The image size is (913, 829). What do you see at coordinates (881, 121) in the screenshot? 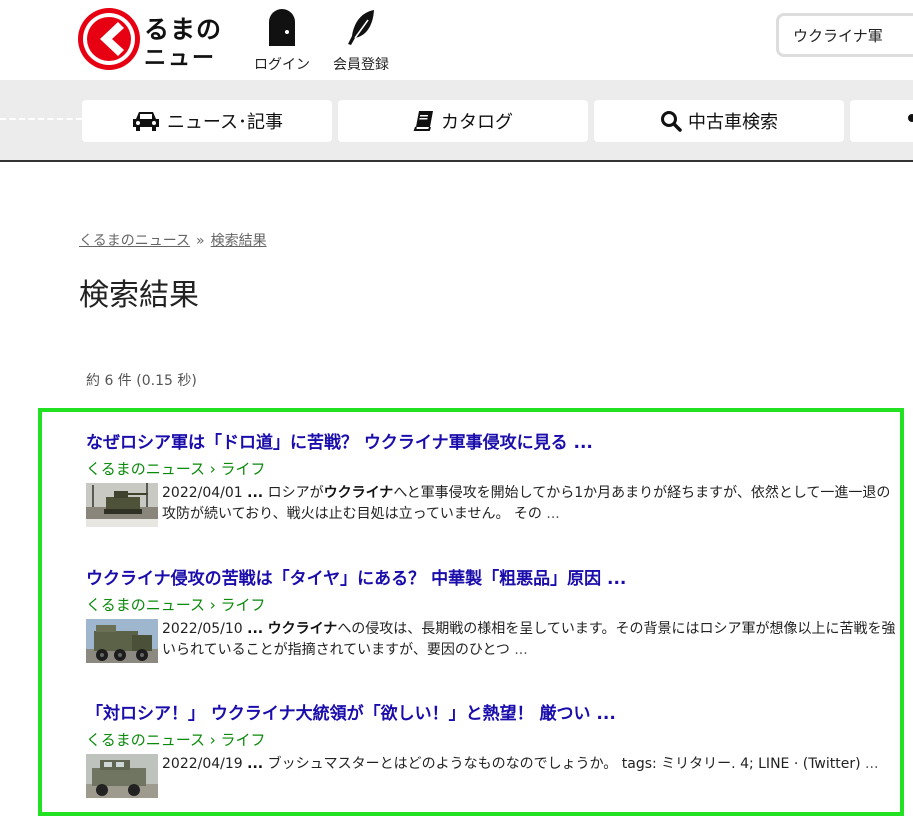
I see `nav-item-more` at bounding box center [881, 121].